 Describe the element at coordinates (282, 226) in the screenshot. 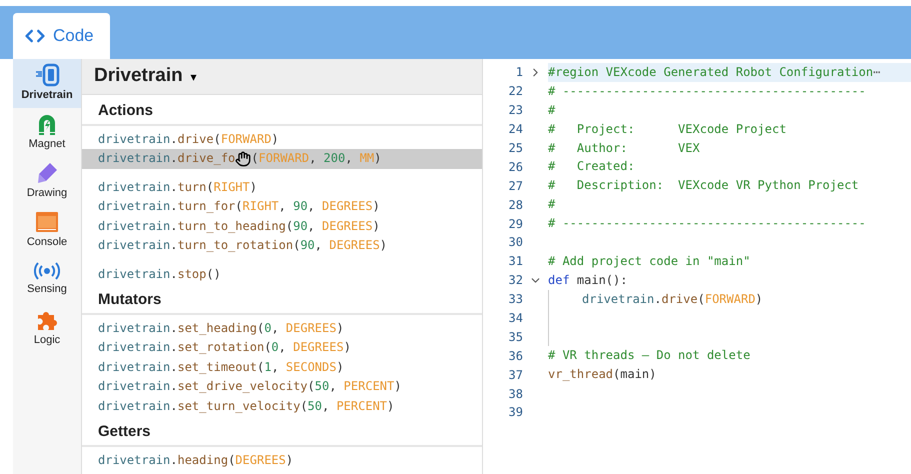

I see `code-snippet: drivetrain.turn_to_heading(90, DEGREES)` at that location.